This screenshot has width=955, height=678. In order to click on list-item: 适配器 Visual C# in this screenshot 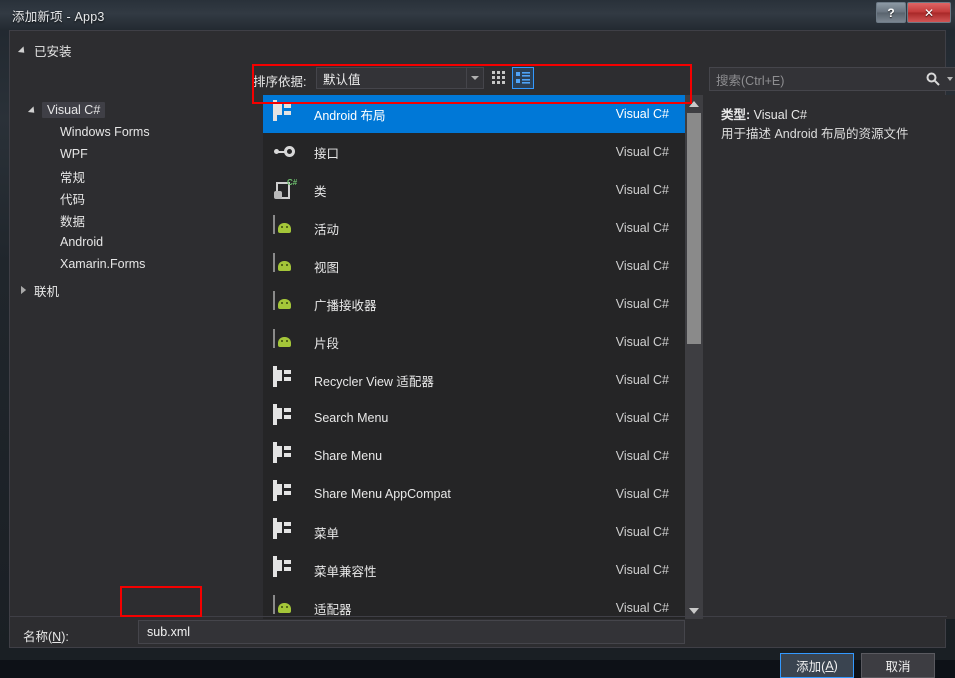, I will do `click(474, 604)`.